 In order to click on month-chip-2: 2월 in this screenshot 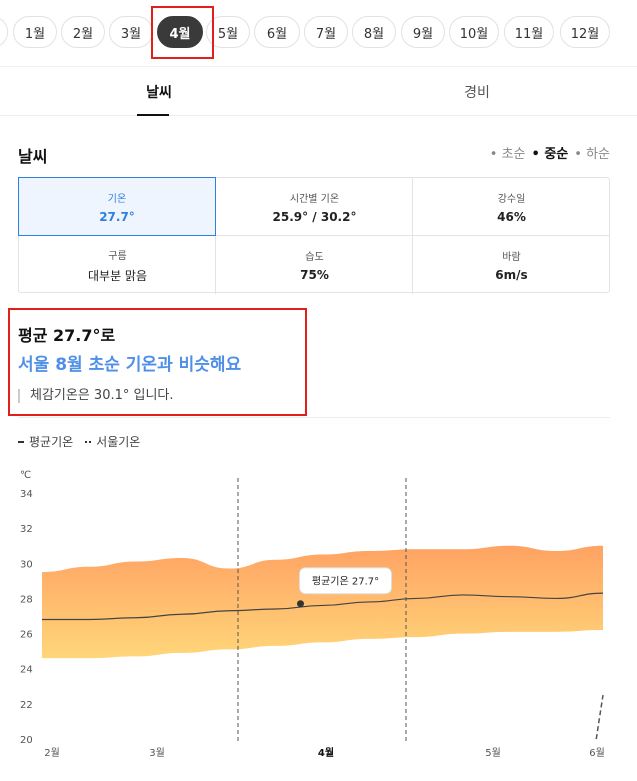, I will do `click(83, 32)`.